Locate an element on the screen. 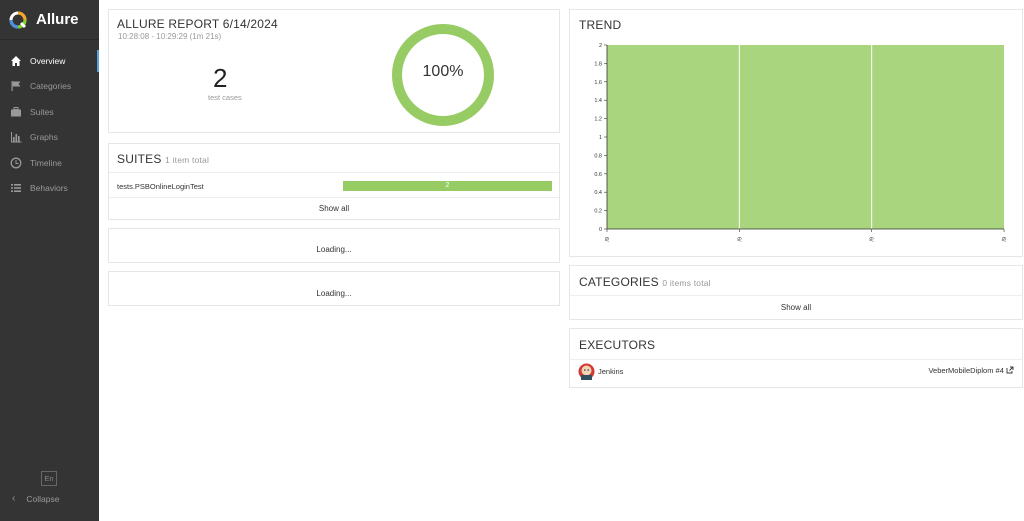  y-tick-label: 1.8 is located at coordinates (598, 64).